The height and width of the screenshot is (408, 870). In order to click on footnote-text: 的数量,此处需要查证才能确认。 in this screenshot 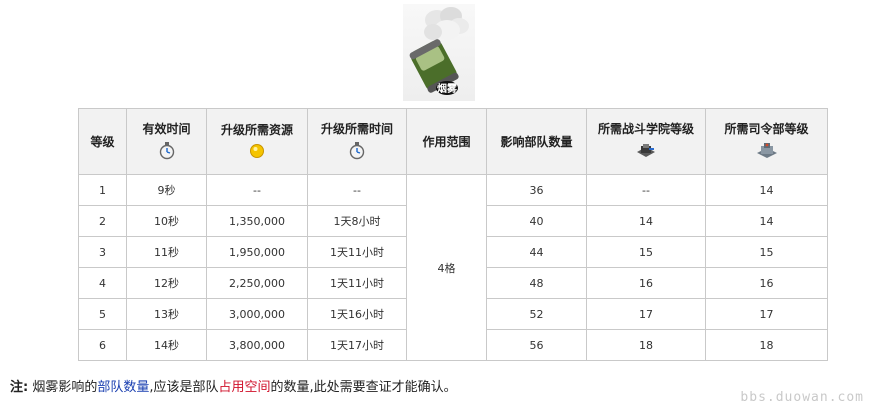, I will do `click(363, 387)`.